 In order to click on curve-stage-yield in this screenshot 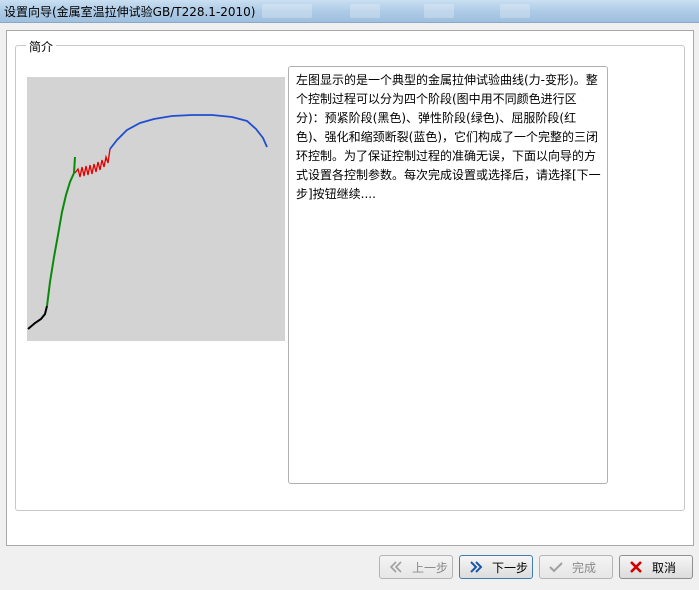, I will do `click(92, 163)`.